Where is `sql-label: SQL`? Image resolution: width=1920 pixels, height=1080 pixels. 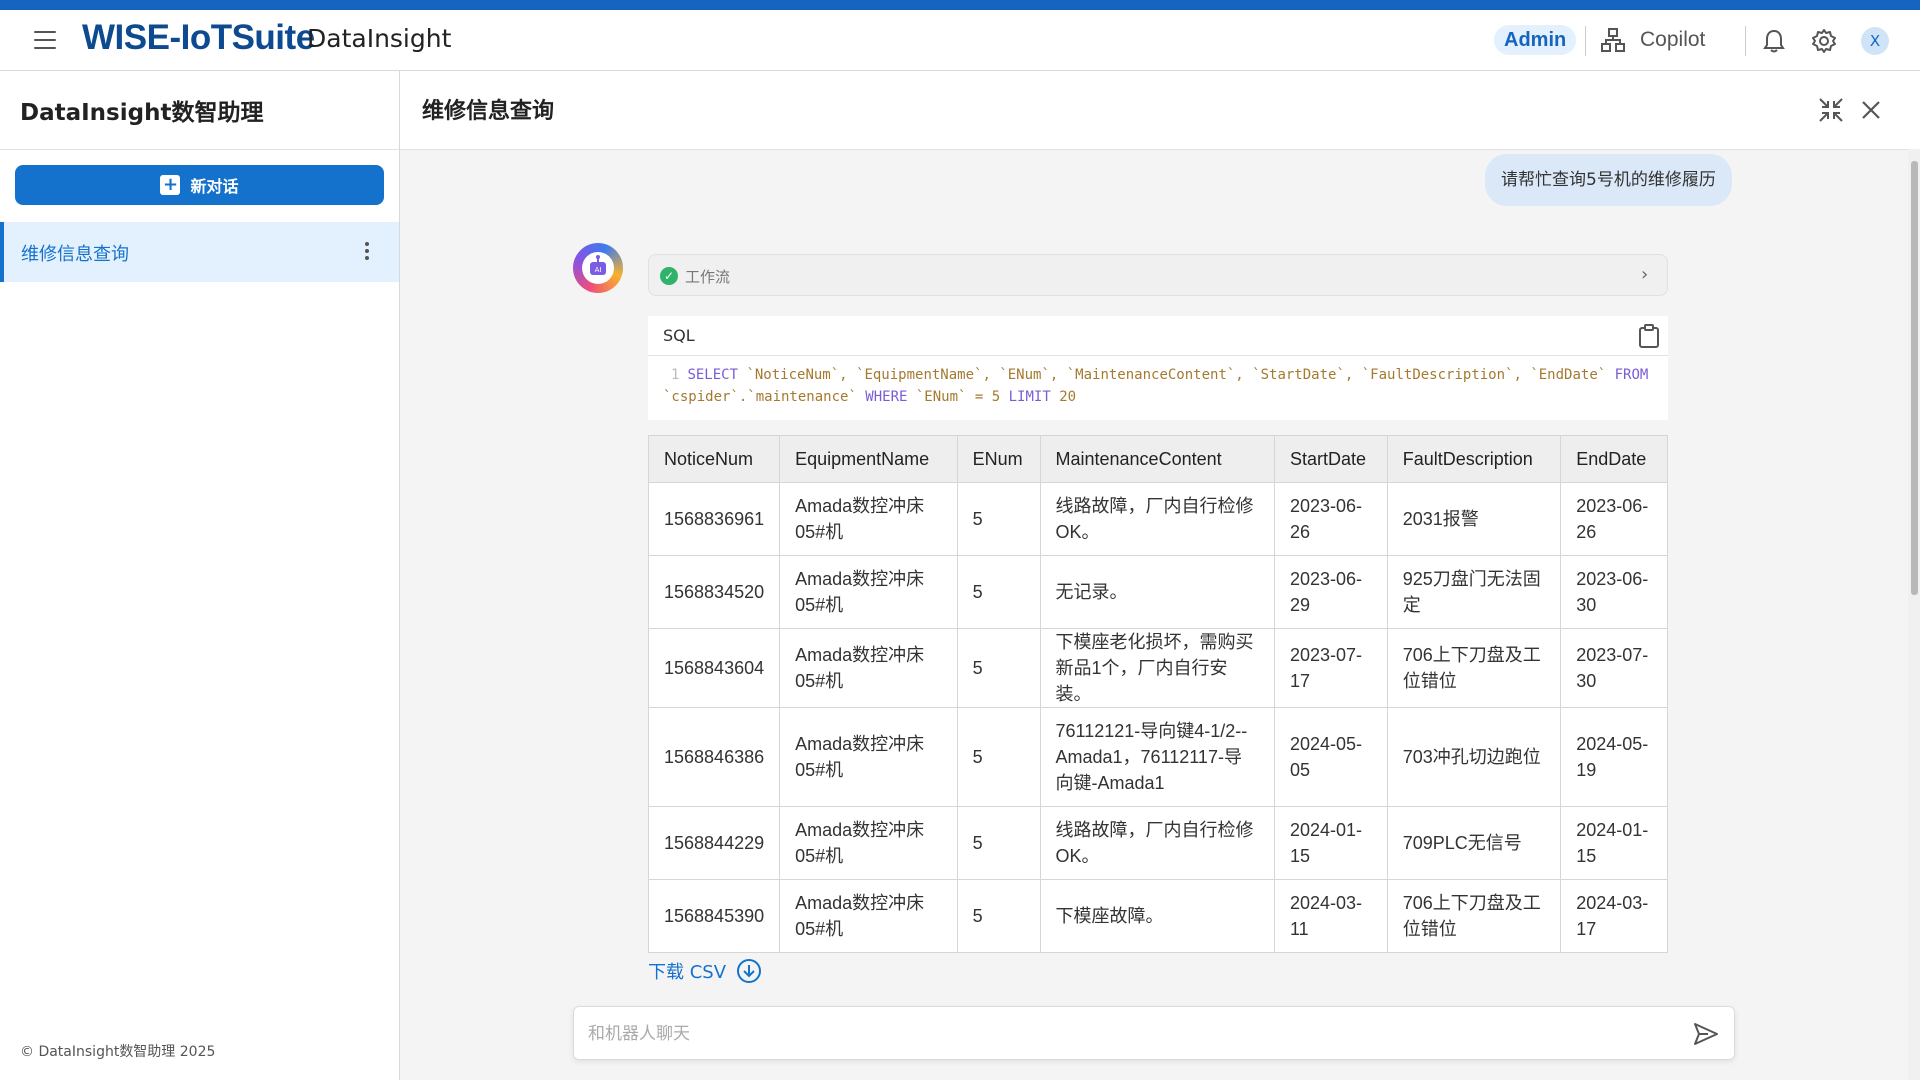 sql-label: SQL is located at coordinates (679, 335).